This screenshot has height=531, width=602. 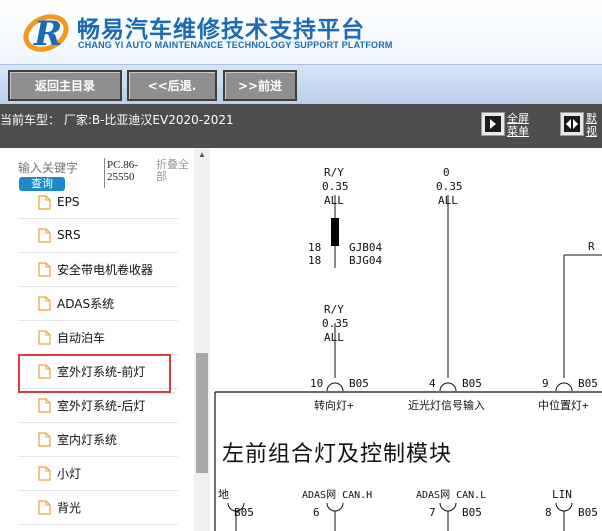 I want to click on fit-view-icon, so click(x=572, y=124).